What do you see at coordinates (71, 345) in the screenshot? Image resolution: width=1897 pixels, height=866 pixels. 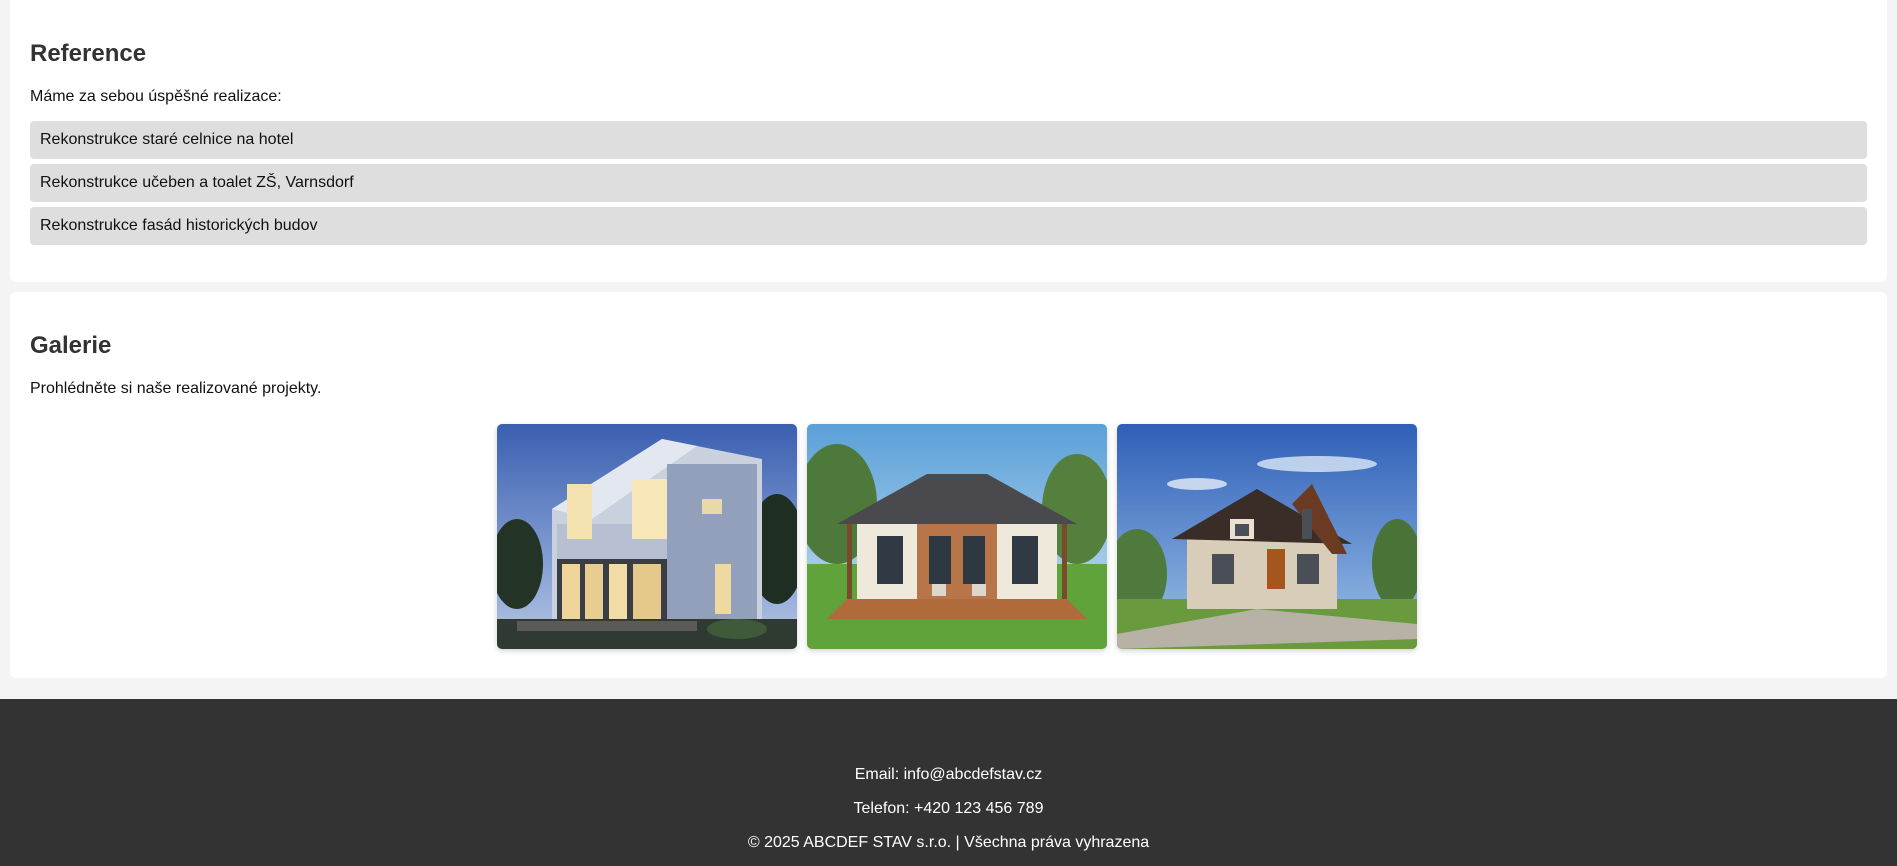 I see `gallery-title: Galerie` at bounding box center [71, 345].